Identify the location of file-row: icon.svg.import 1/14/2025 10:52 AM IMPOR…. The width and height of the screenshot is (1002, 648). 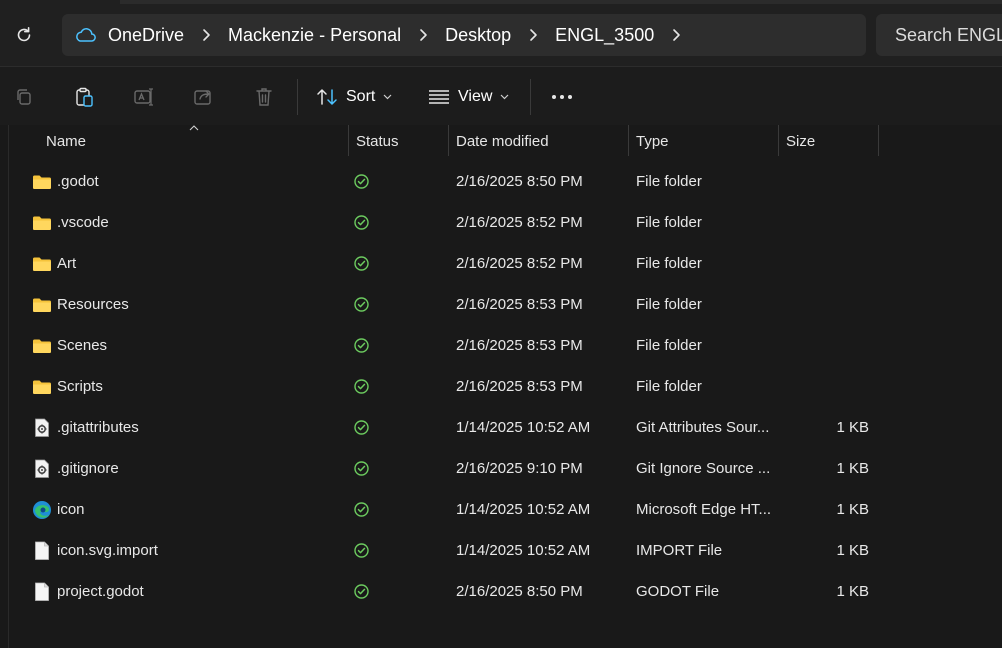
(501, 550).